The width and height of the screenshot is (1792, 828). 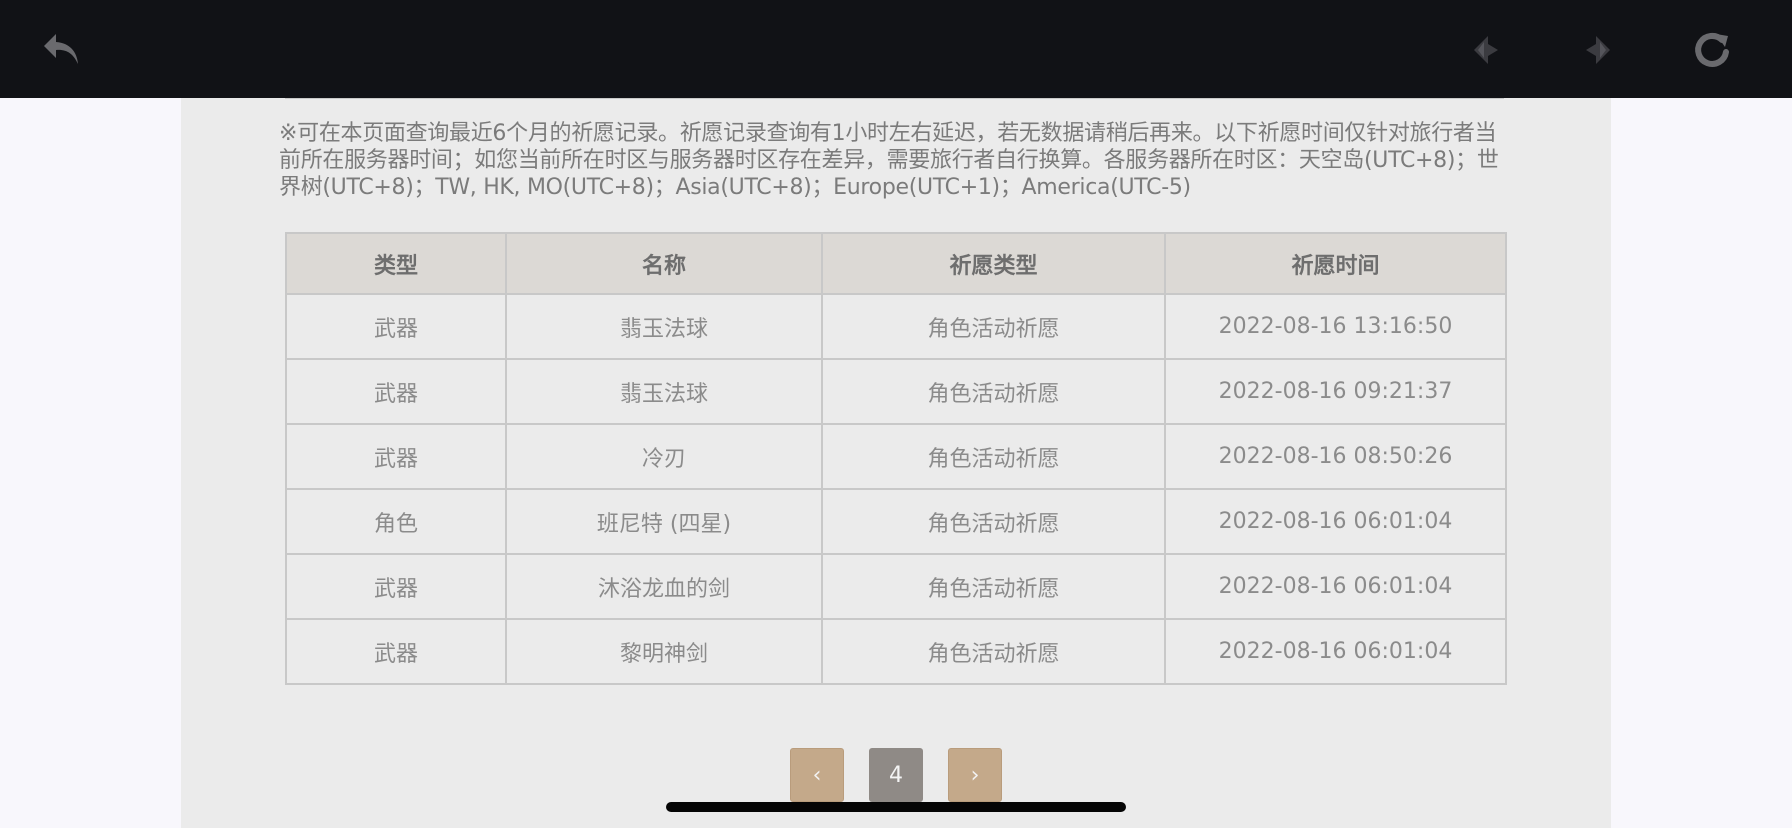 I want to click on back-arrow-icon, so click(x=61, y=49).